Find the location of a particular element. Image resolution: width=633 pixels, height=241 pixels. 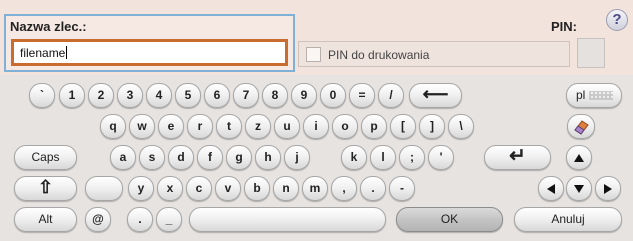

key: 4 is located at coordinates (159, 95).